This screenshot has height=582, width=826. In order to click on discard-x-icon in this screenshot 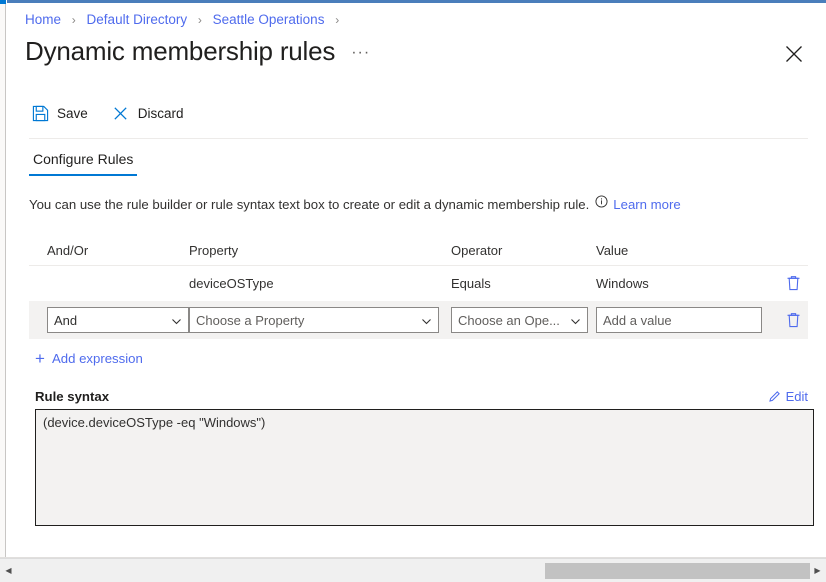, I will do `click(121, 113)`.